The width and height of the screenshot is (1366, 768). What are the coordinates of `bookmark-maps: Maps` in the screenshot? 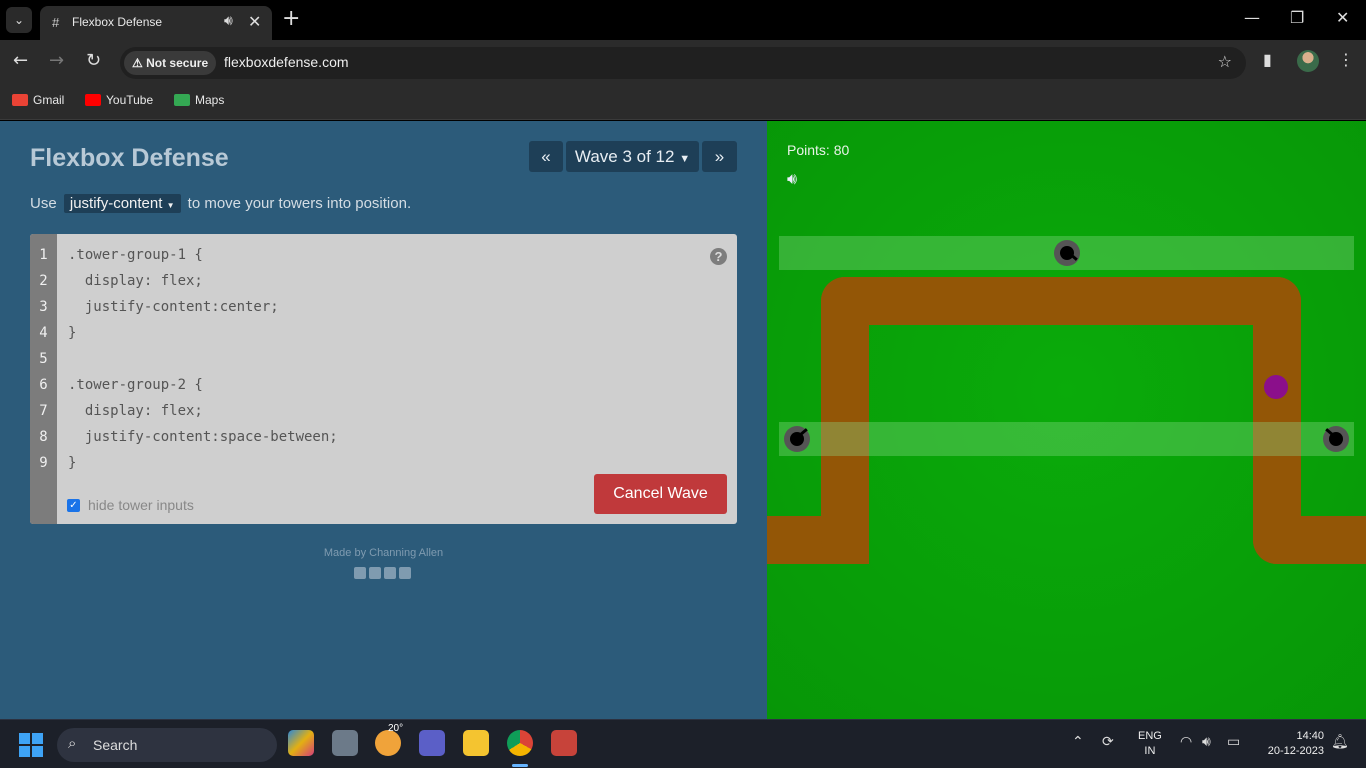 It's located at (199, 100).